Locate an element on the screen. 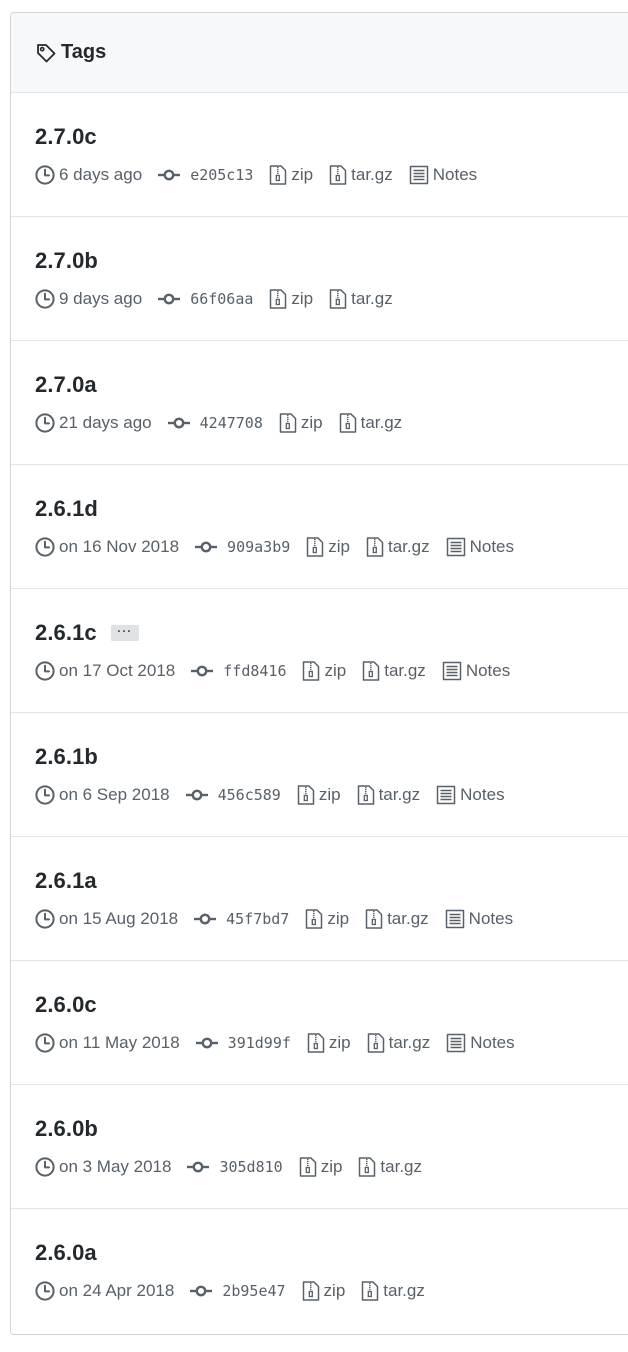  tag-meta: on 17 Oct 2018 ffd8416 zip tar.gz Notes is located at coordinates (330, 671).